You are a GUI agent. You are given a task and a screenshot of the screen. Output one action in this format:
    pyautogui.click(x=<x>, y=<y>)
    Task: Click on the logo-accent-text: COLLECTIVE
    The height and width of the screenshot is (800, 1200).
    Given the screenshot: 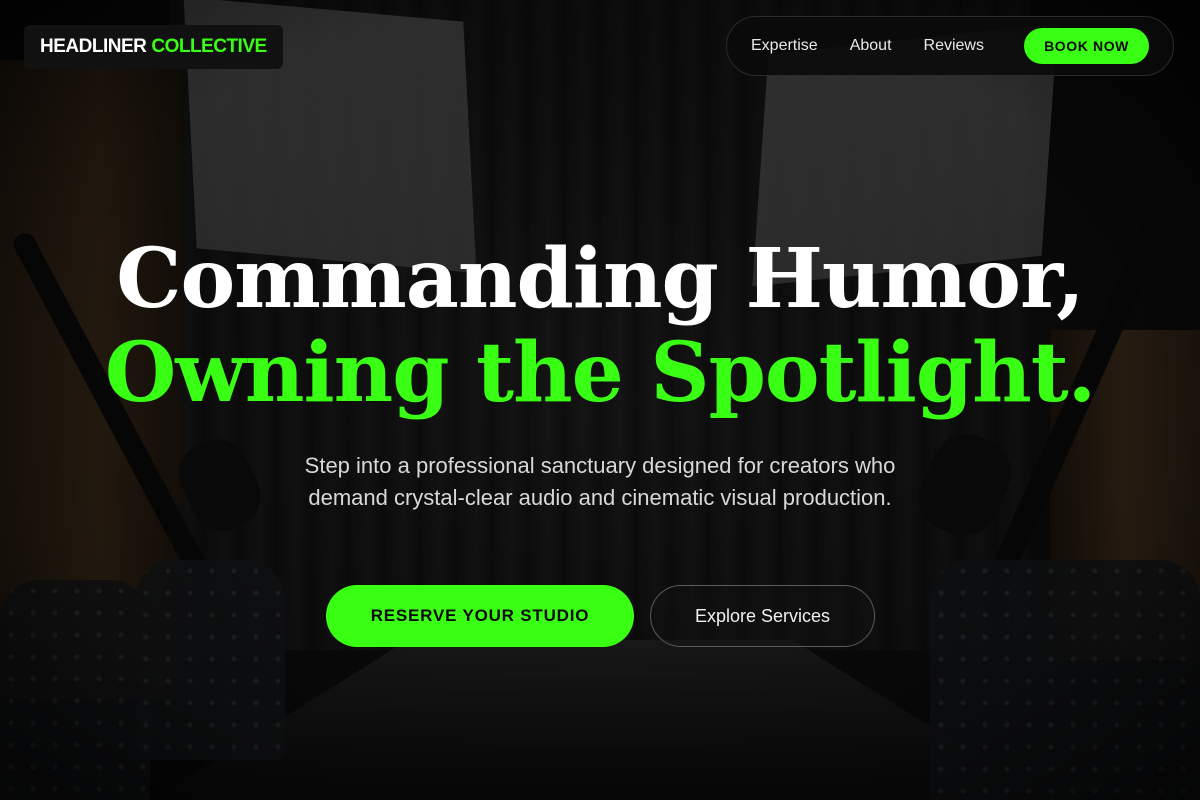 What is the action you would take?
    pyautogui.click(x=209, y=46)
    